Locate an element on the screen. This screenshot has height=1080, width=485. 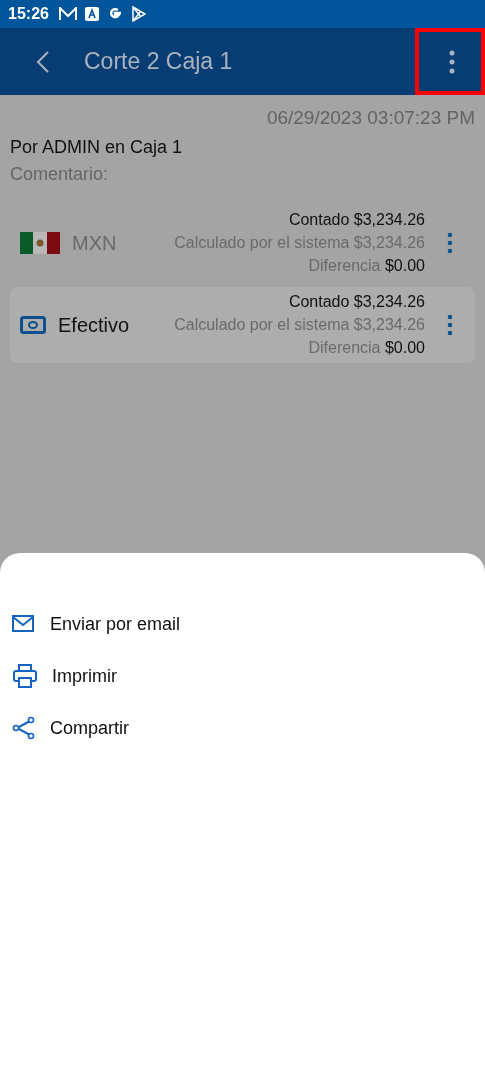
status-time: 15:26 is located at coordinates (28, 14).